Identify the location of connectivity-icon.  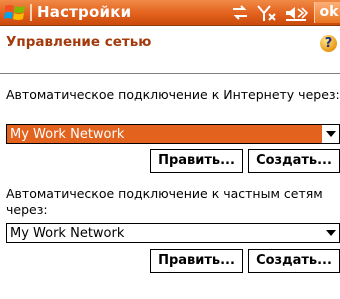
(240, 13).